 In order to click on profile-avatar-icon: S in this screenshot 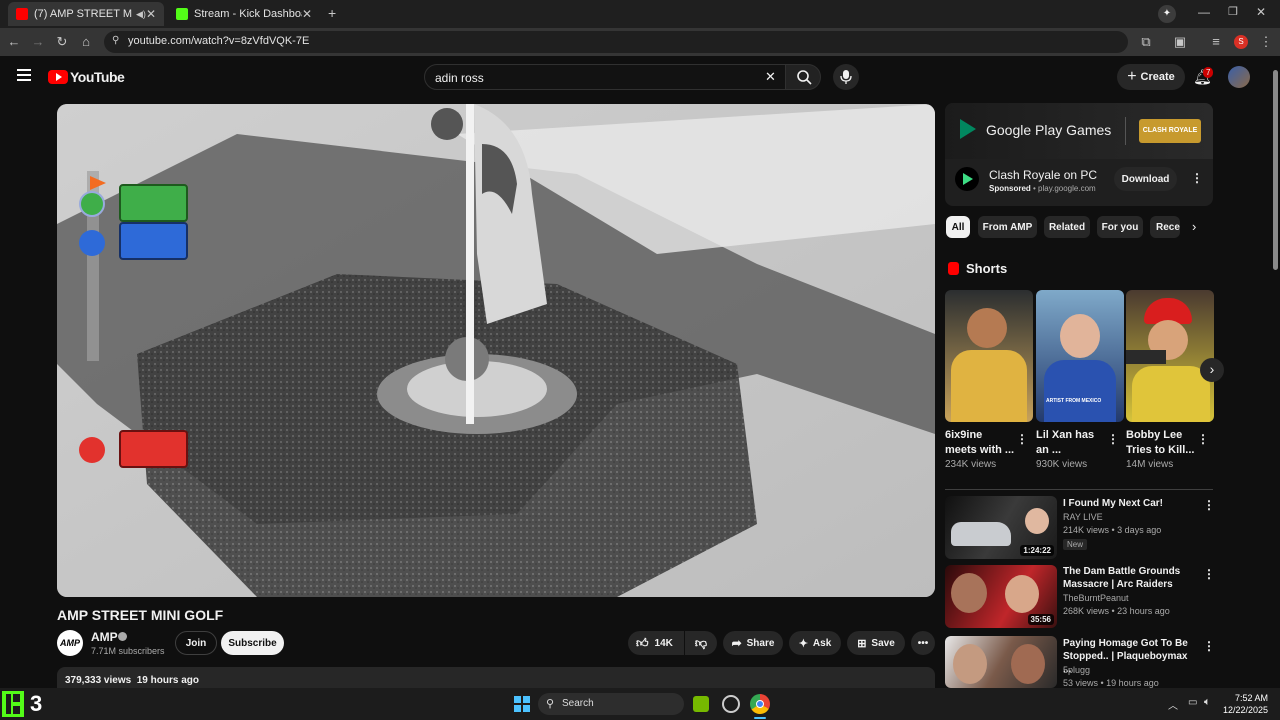, I will do `click(1241, 42)`.